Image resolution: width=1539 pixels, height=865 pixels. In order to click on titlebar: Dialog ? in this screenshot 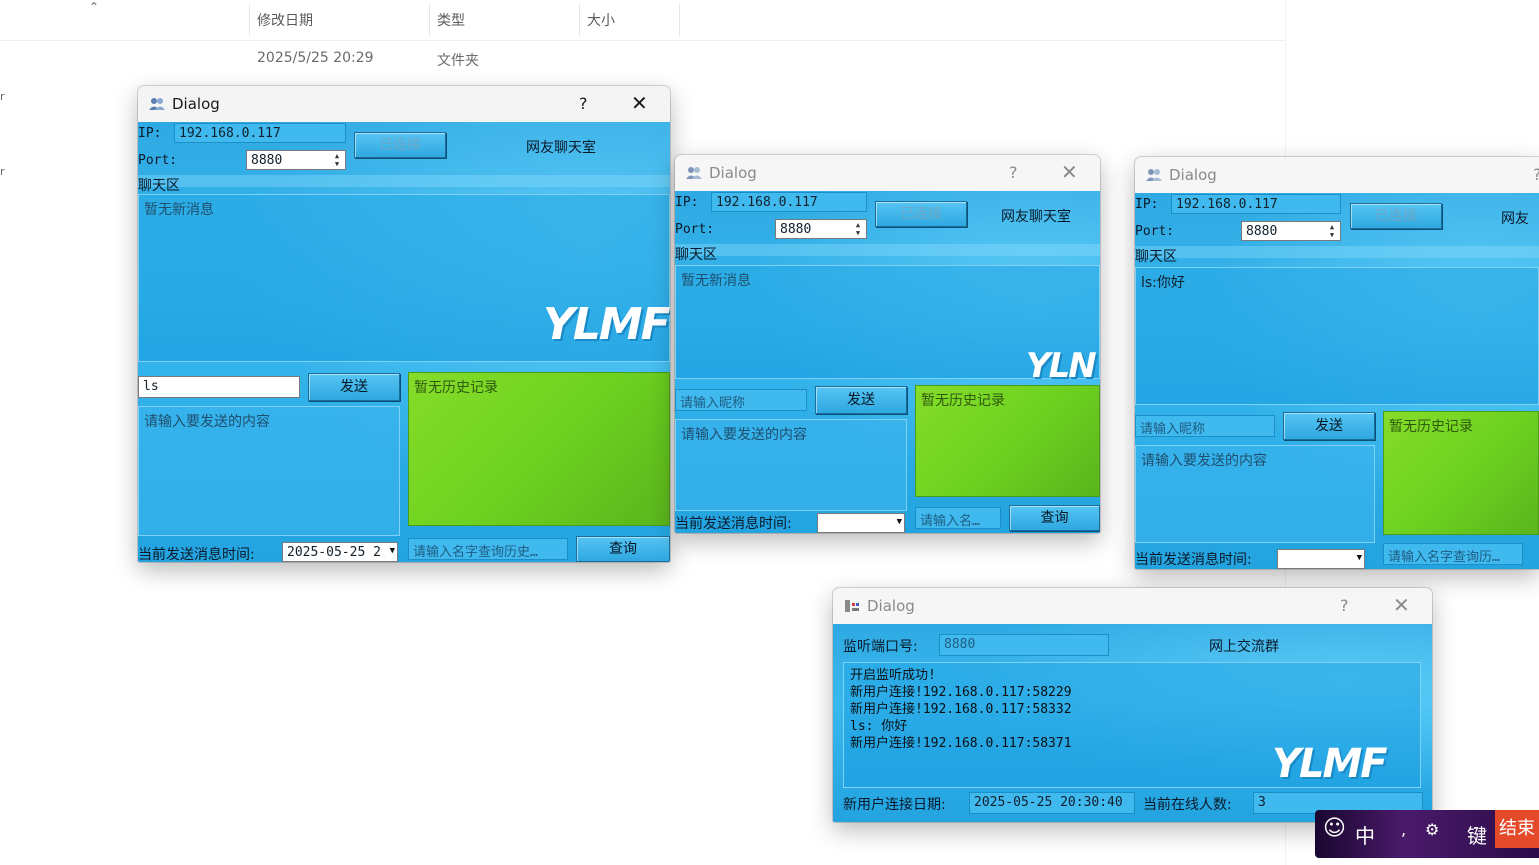, I will do `click(1337, 175)`.